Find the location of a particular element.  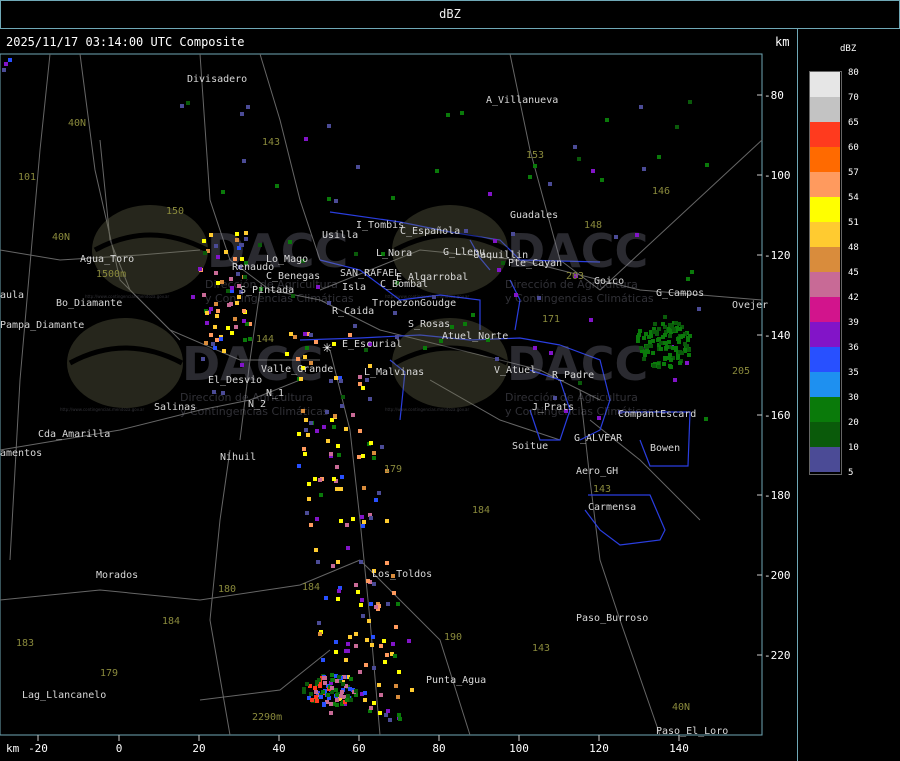

place-label: Usilla is located at coordinates (340, 235).